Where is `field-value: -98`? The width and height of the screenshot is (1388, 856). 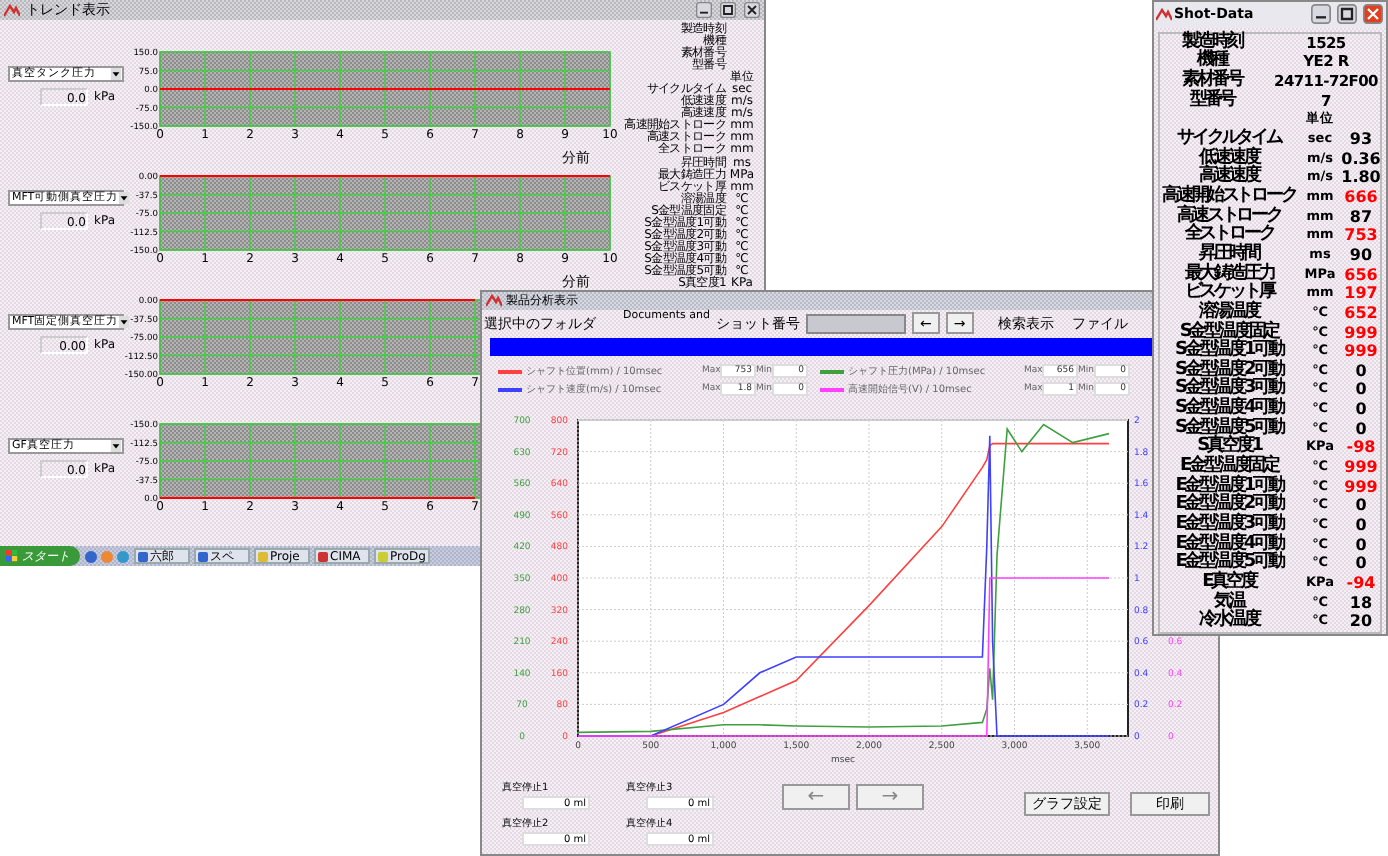
field-value: -98 is located at coordinates (1361, 448).